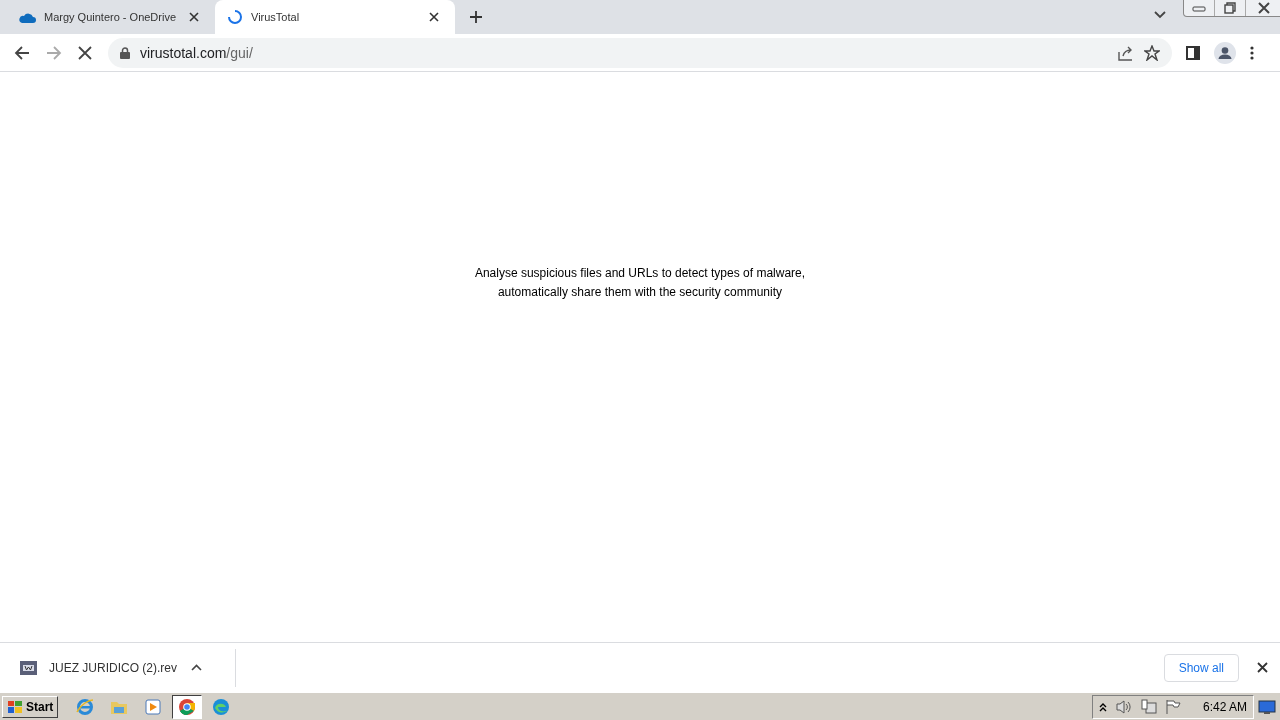 This screenshot has width=1280, height=720. Describe the element at coordinates (640, 52) in the screenshot. I see `address-bar: virustotal.com/gui/` at that location.